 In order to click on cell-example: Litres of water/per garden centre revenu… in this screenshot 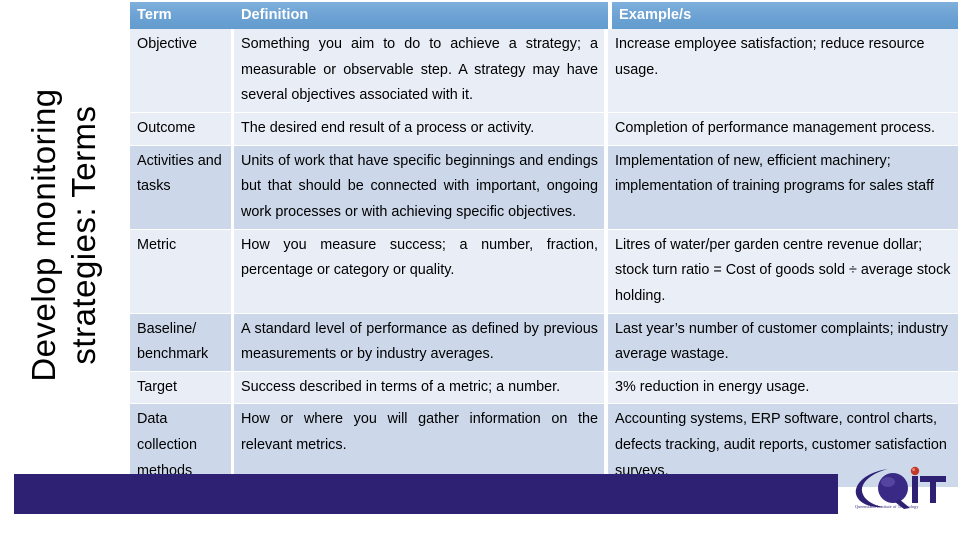, I will do `click(783, 271)`.